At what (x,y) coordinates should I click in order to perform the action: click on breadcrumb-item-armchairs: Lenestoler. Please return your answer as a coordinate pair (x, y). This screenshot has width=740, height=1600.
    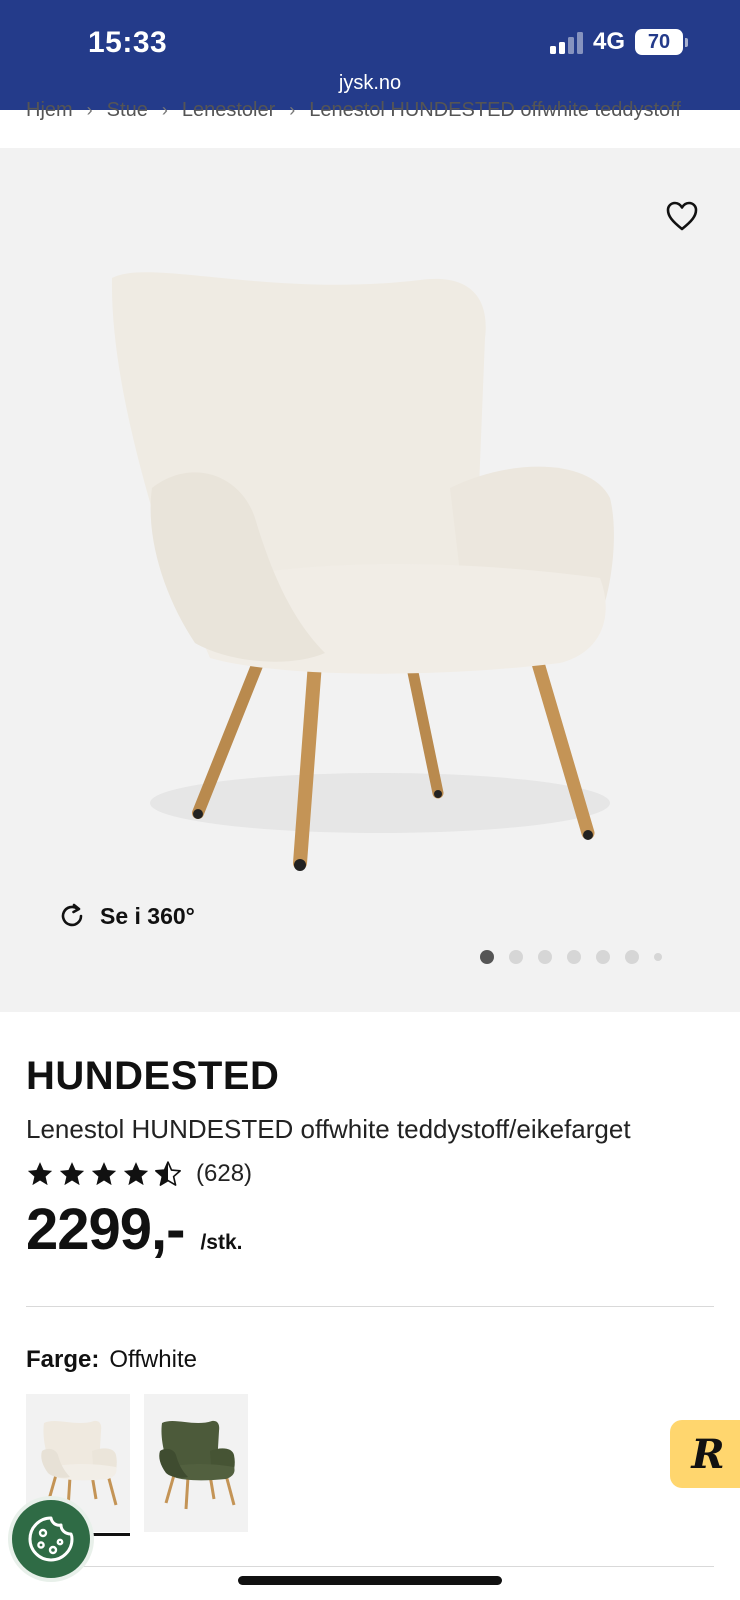
    Looking at the image, I should click on (228, 110).